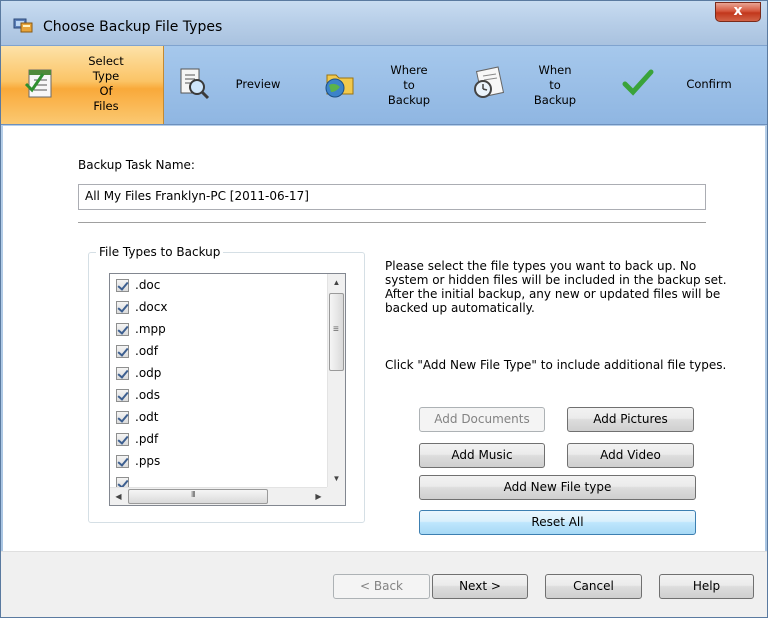  Describe the element at coordinates (147, 439) in the screenshot. I see `file-type-label: .pdf` at that location.